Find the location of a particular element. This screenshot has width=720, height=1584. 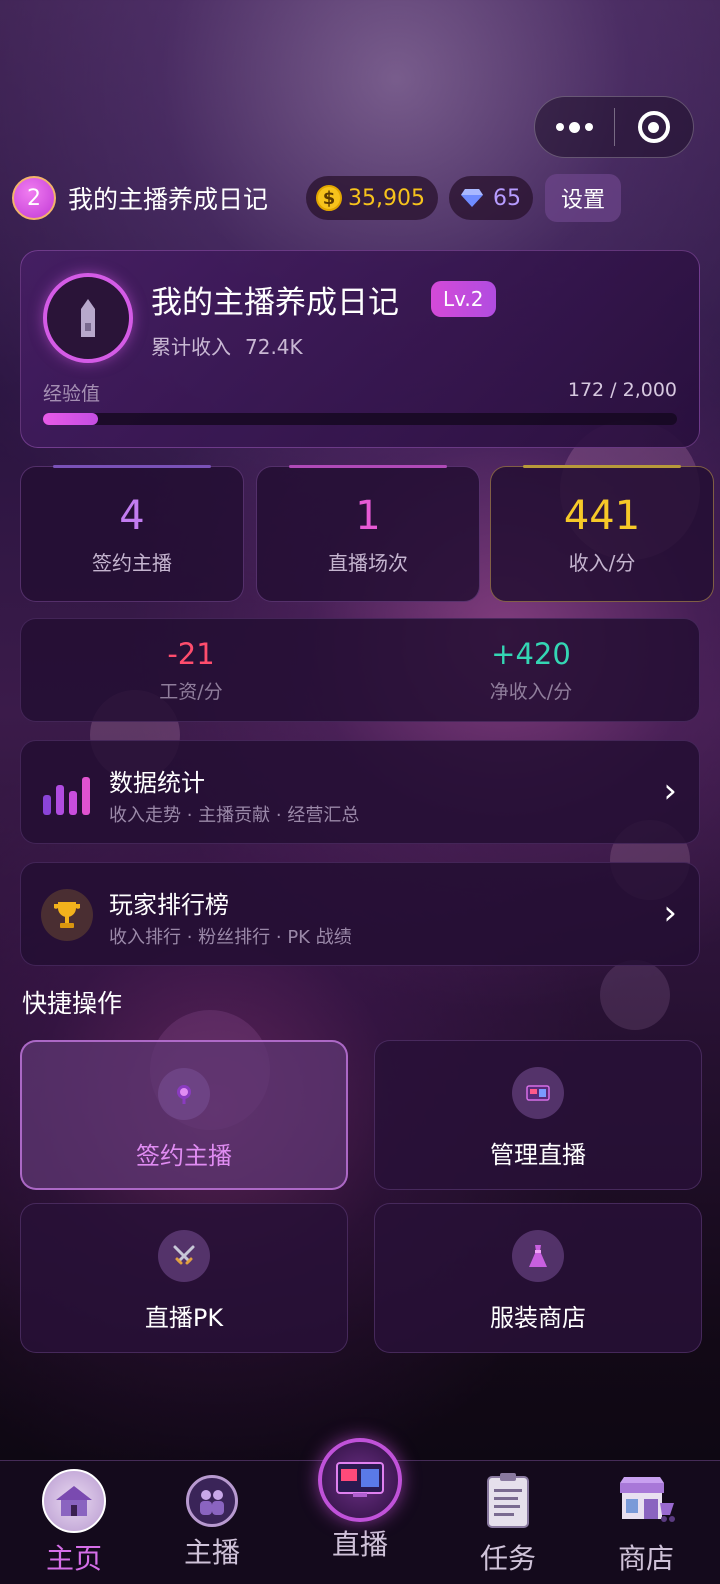

data-statistics-row: 数据统计 收入走势 · 主播贡献 · 经营汇总 › is located at coordinates (360, 792).